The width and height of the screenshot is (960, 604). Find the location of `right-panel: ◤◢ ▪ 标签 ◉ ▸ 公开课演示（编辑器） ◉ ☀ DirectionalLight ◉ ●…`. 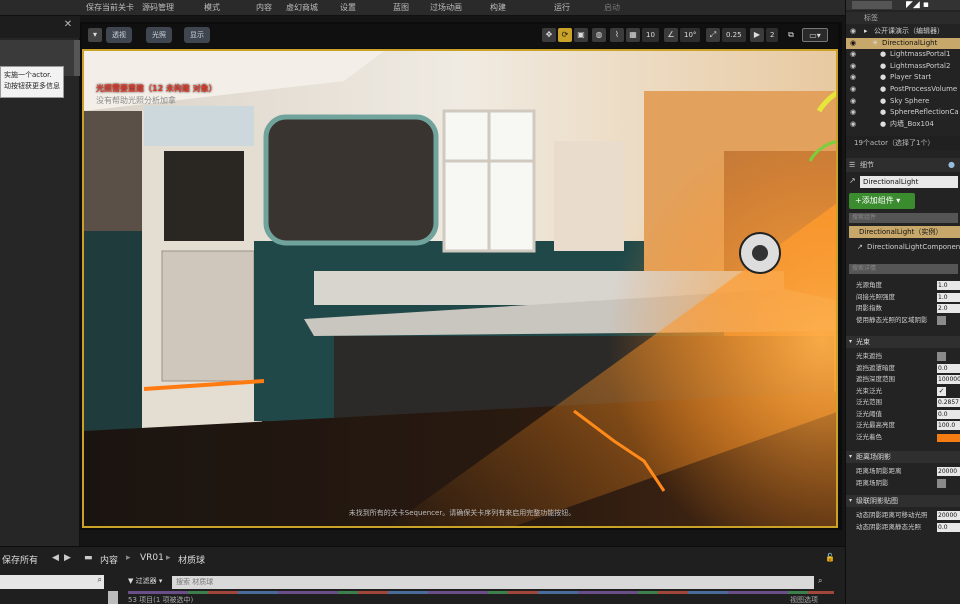

right-panel: ◤◢ ▪ 标签 ◉ ▸ 公开课演示（编辑器） ◉ ☀ DirectionalLight ◉ ●… is located at coordinates (902, 302).